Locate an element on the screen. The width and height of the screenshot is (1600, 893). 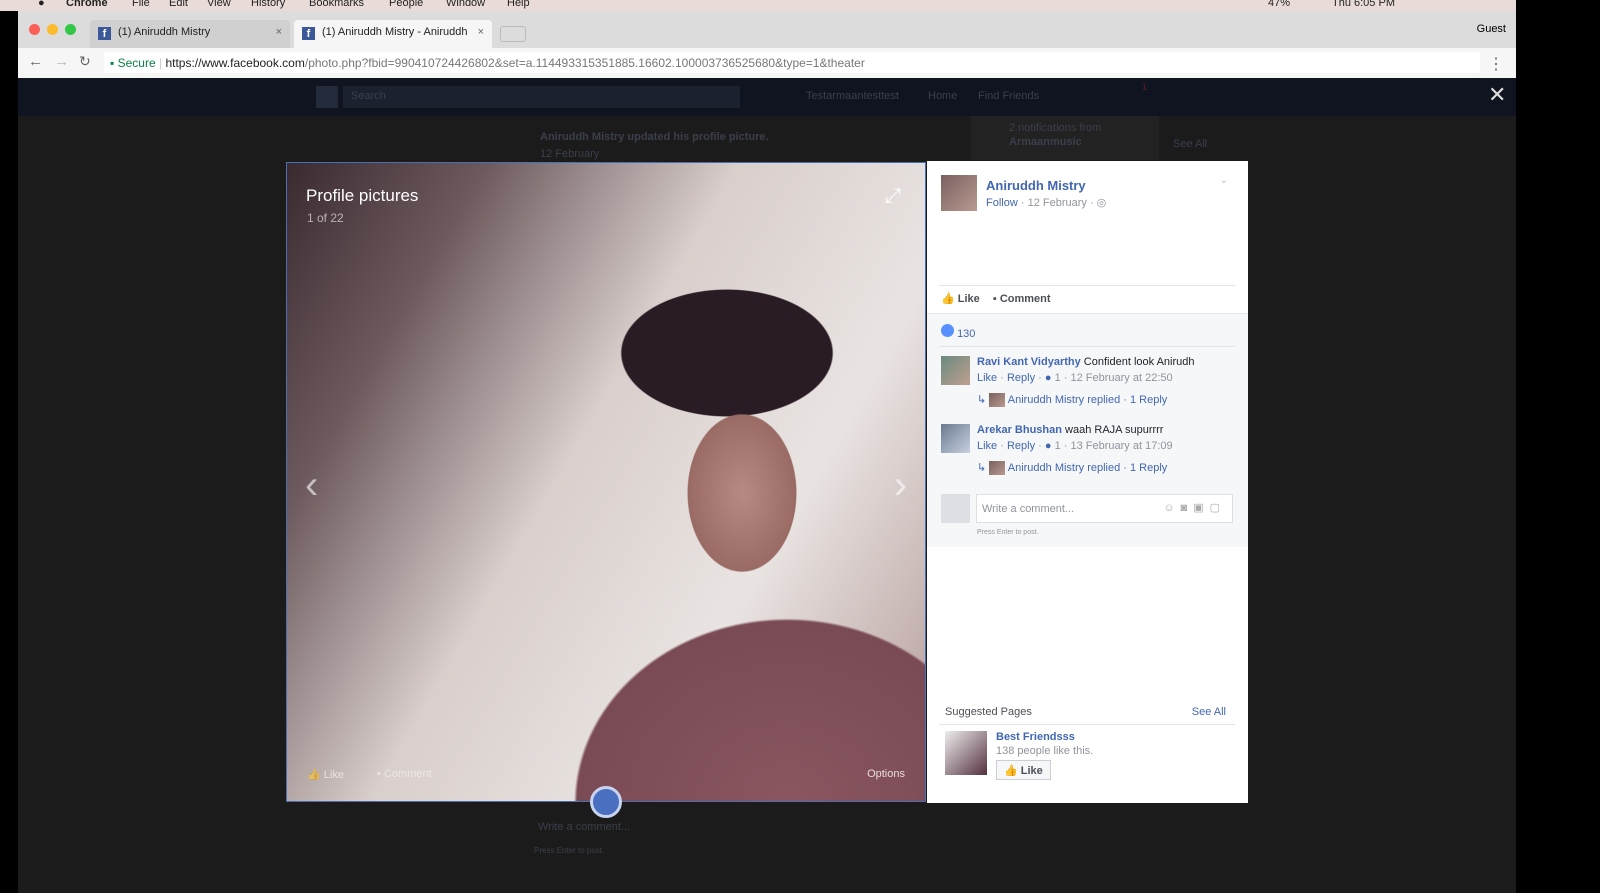
secure-label: Secure is located at coordinates (136, 63).